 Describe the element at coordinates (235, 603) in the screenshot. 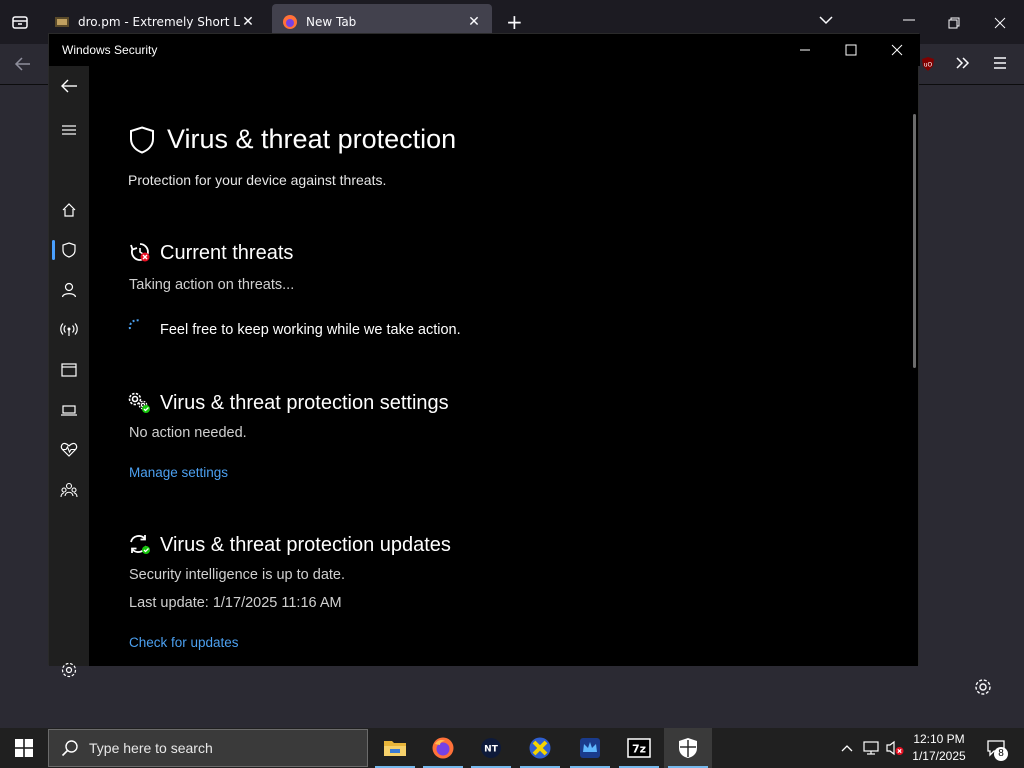

I see `last-update-text: Last update: 1/17/2025 11:16 AM` at that location.